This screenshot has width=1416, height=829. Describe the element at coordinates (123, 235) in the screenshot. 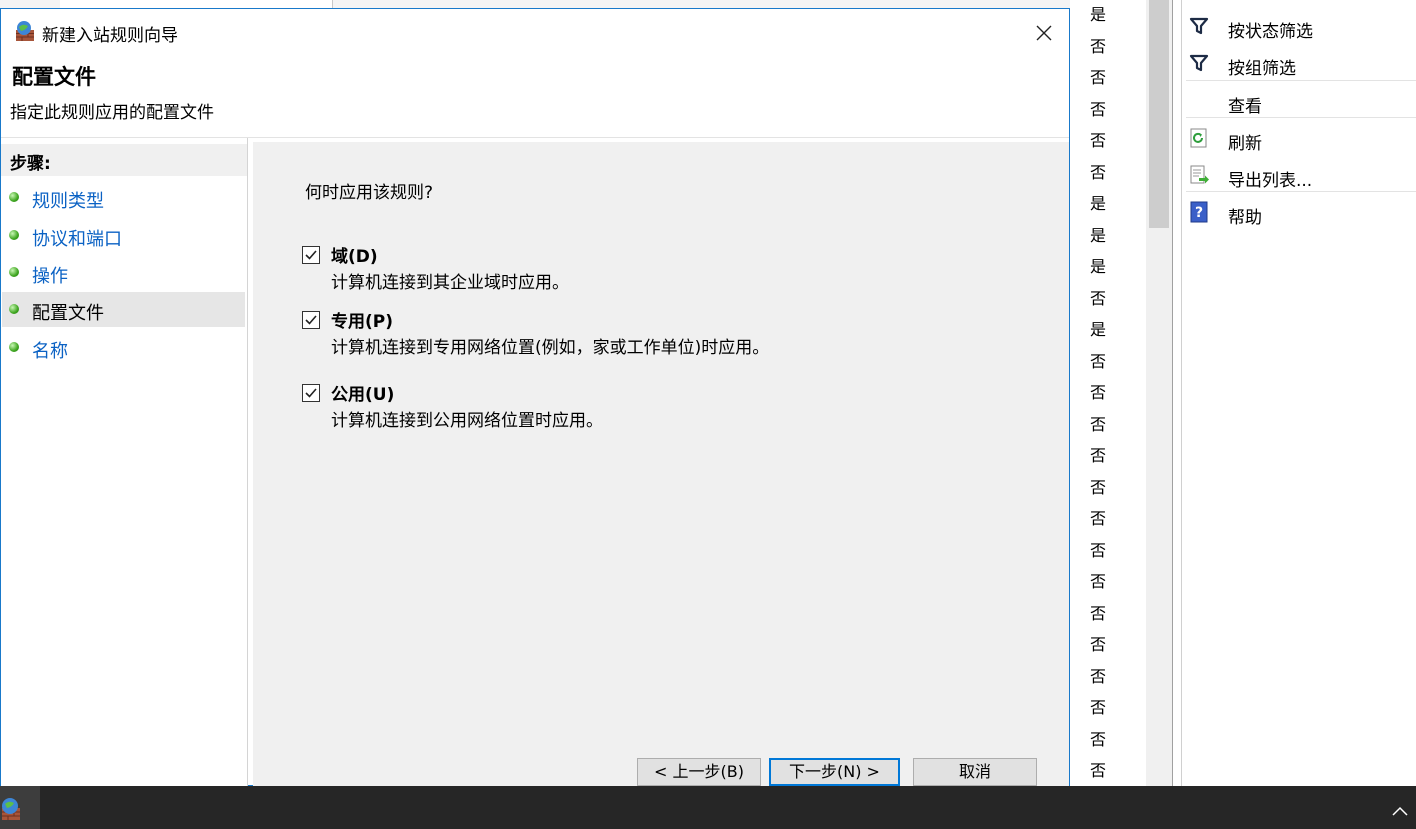

I see `step-protocol-and-ports: 协议和端口` at that location.